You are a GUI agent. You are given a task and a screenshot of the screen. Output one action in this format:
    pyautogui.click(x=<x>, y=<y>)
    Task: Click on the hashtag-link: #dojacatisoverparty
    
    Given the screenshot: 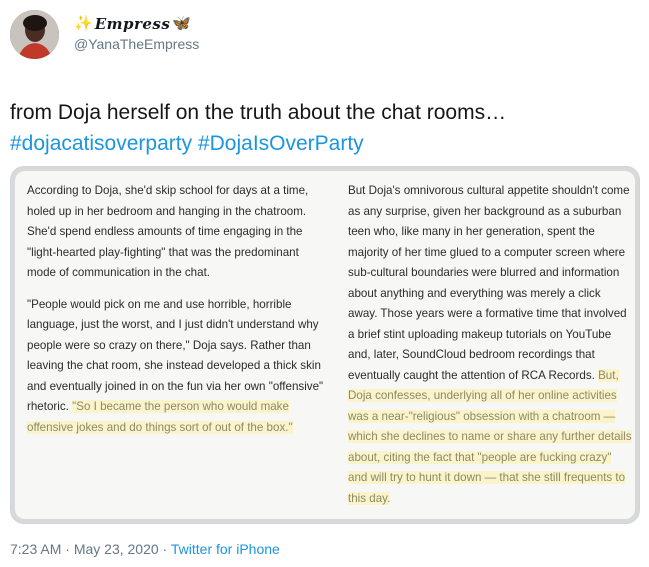 What is the action you would take?
    pyautogui.click(x=101, y=143)
    